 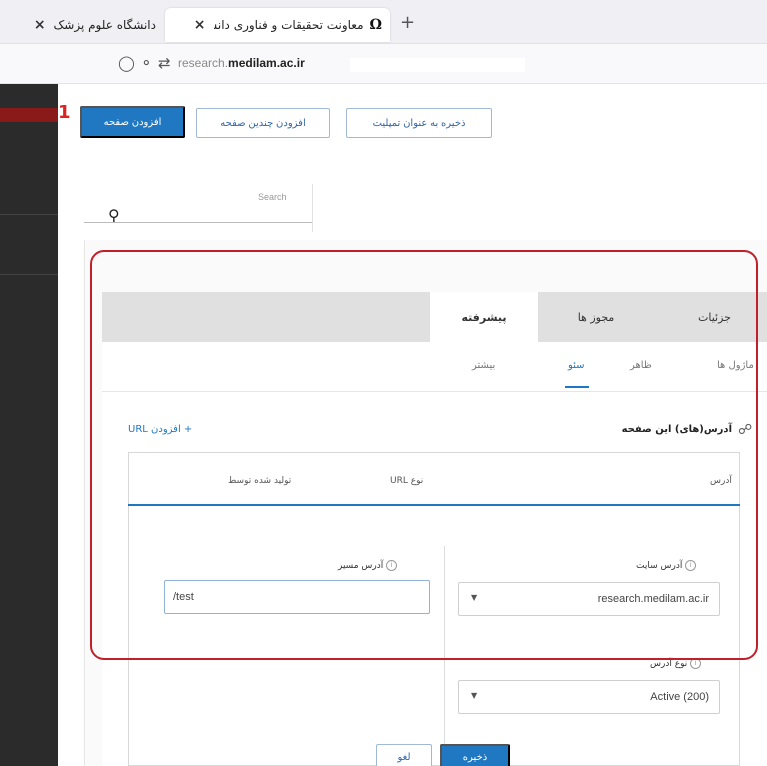 I want to click on add-page-button: افزودن صفحه, so click(x=132, y=122).